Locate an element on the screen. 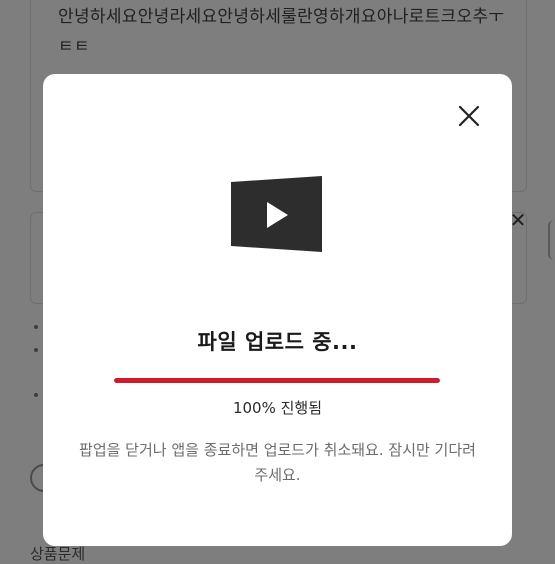 The width and height of the screenshot is (555, 564). upload-progress-fill is located at coordinates (277, 380).